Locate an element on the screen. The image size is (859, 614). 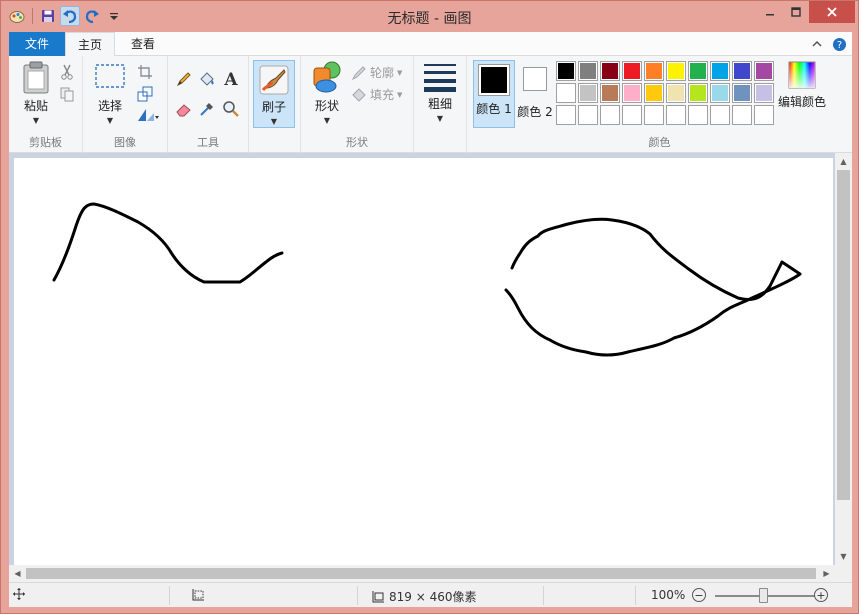
resize-button is located at coordinates (145, 94).